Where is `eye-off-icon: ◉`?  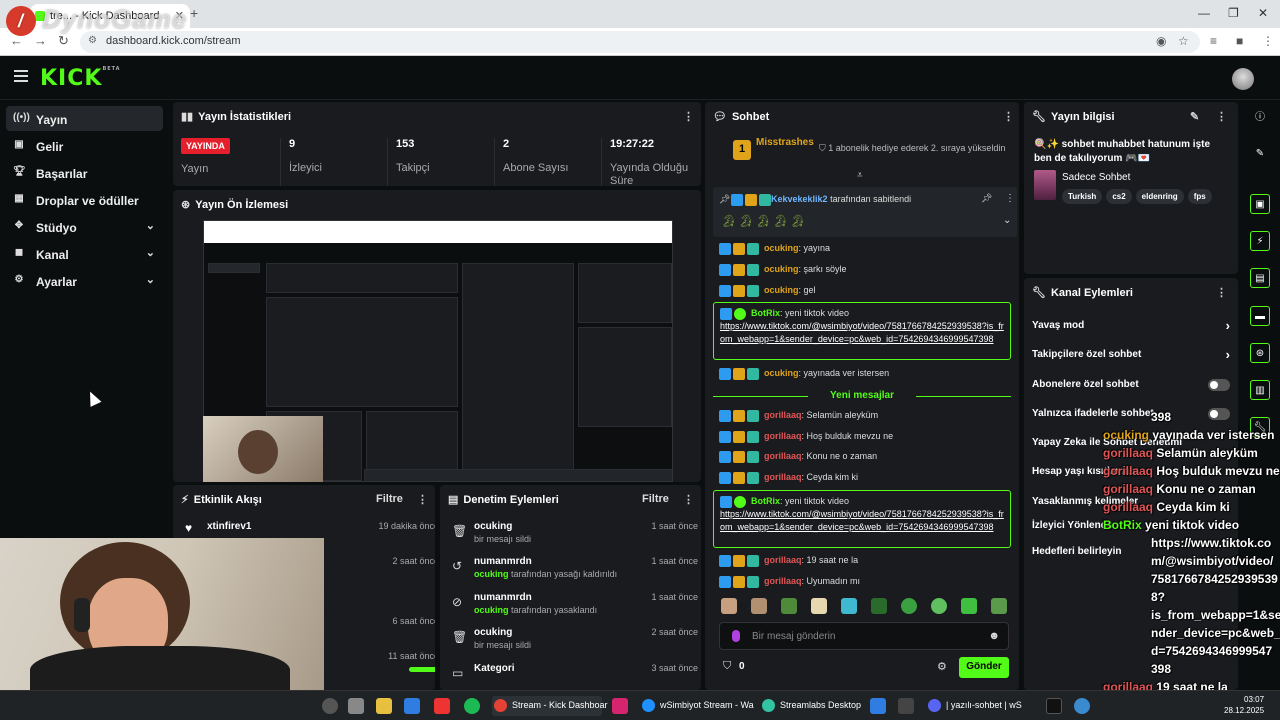 eye-off-icon: ◉ is located at coordinates (1161, 41).